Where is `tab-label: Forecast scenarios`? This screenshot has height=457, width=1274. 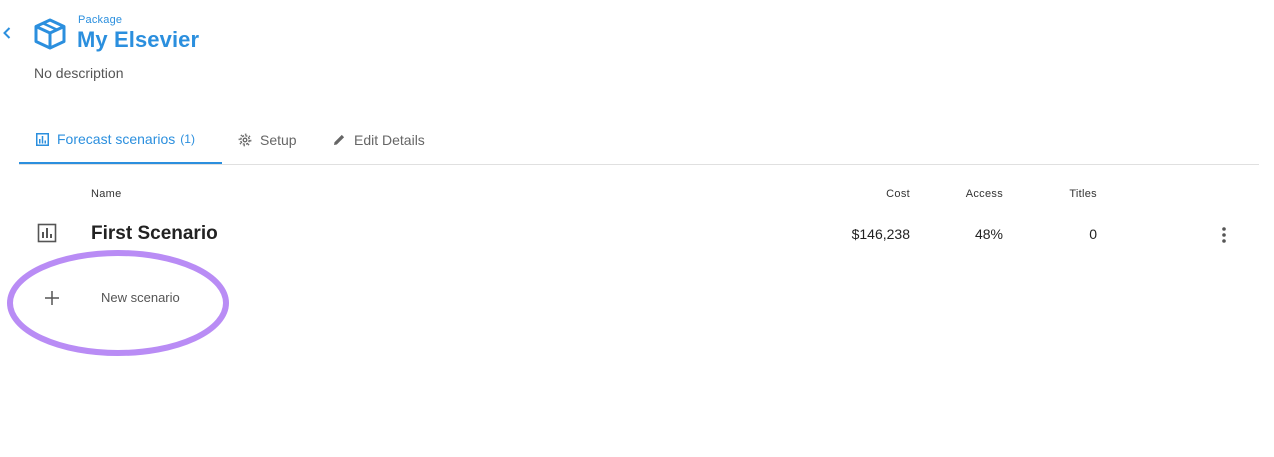 tab-label: Forecast scenarios is located at coordinates (116, 139).